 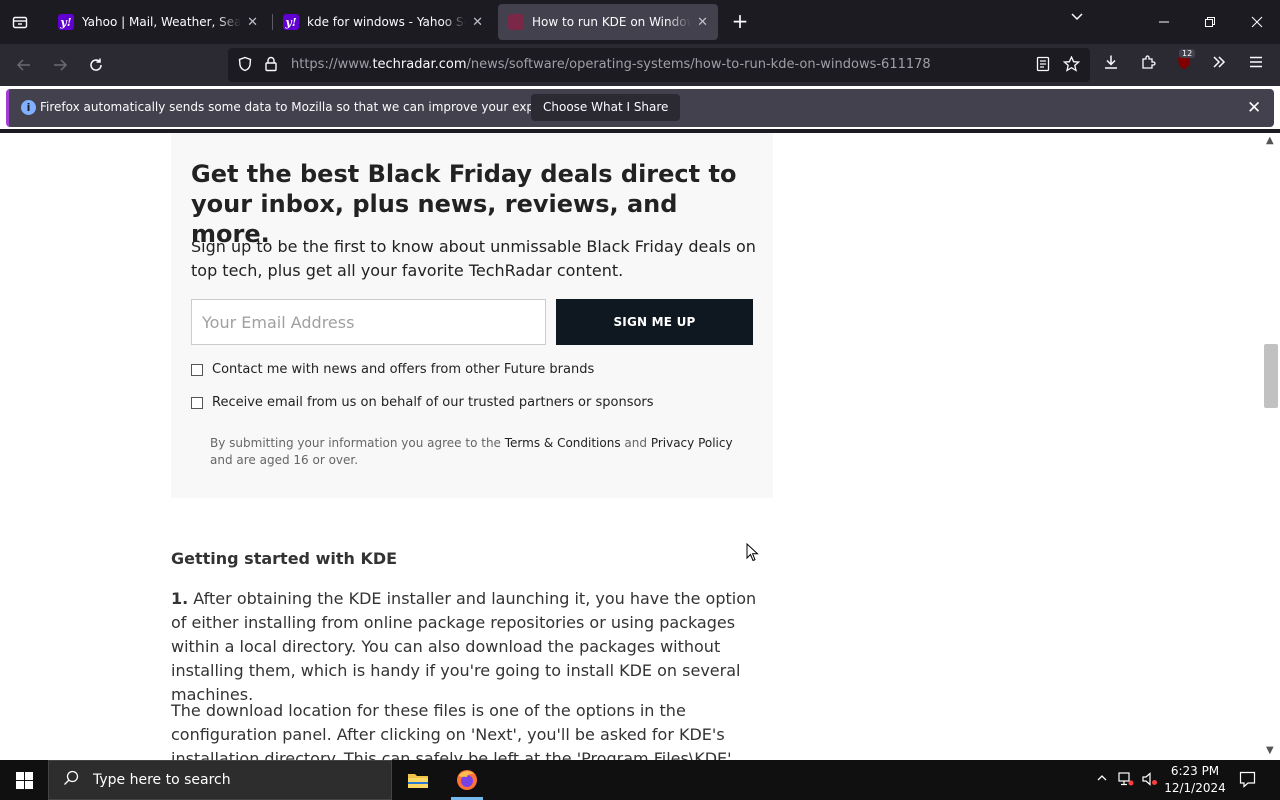 What do you see at coordinates (1148, 64) in the screenshot?
I see `extensions-puzzle-icon` at bounding box center [1148, 64].